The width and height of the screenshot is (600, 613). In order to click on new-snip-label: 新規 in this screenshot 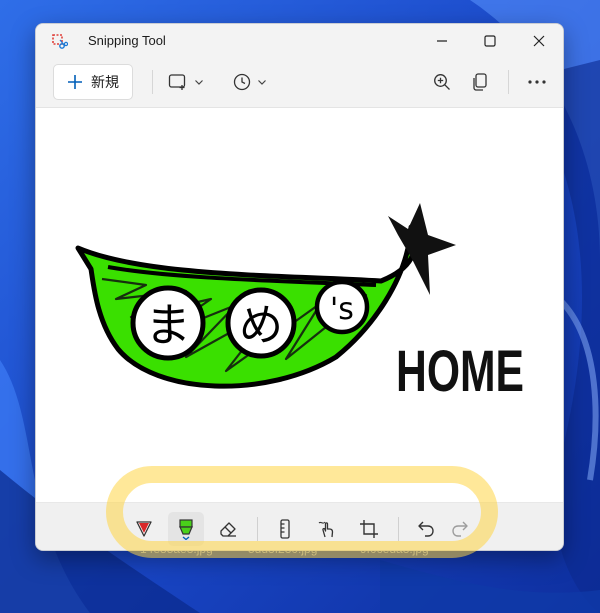, I will do `click(105, 83)`.